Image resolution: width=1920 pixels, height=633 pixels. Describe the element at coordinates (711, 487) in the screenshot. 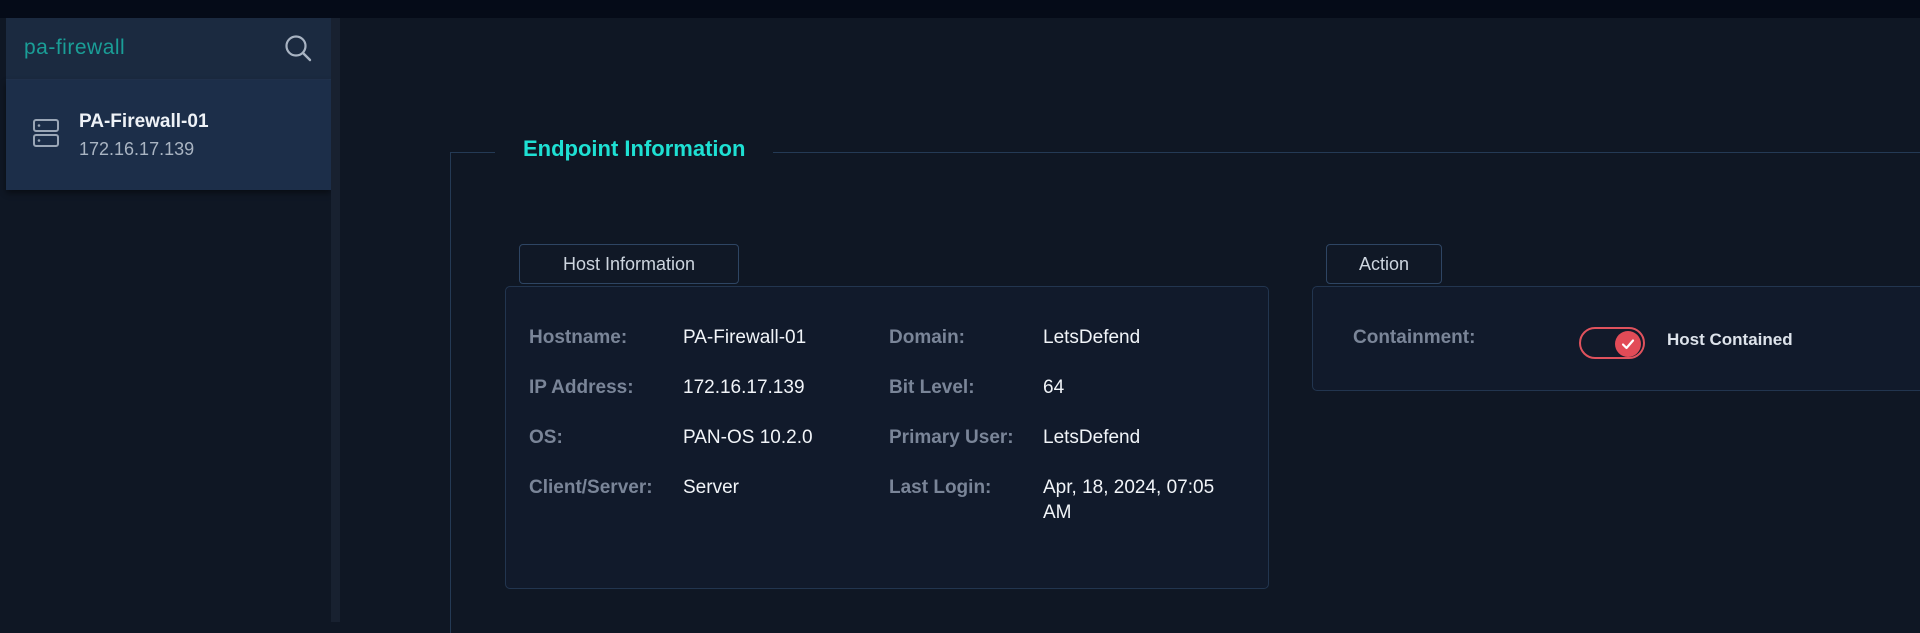

I see `client-server-value: Server` at that location.